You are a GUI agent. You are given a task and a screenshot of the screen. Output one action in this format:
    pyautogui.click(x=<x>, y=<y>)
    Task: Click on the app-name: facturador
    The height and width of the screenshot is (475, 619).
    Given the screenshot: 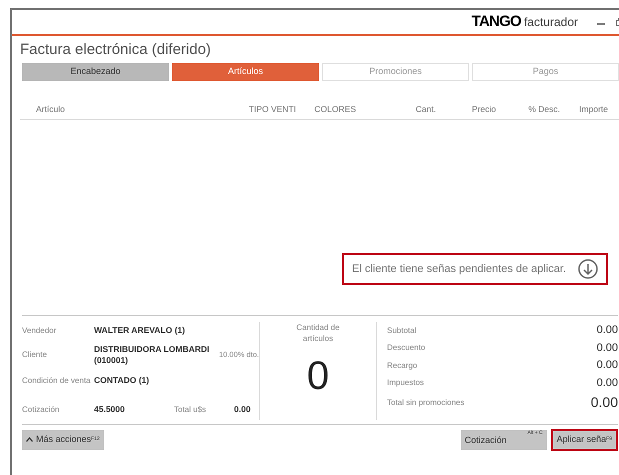 What is the action you would take?
    pyautogui.click(x=551, y=22)
    